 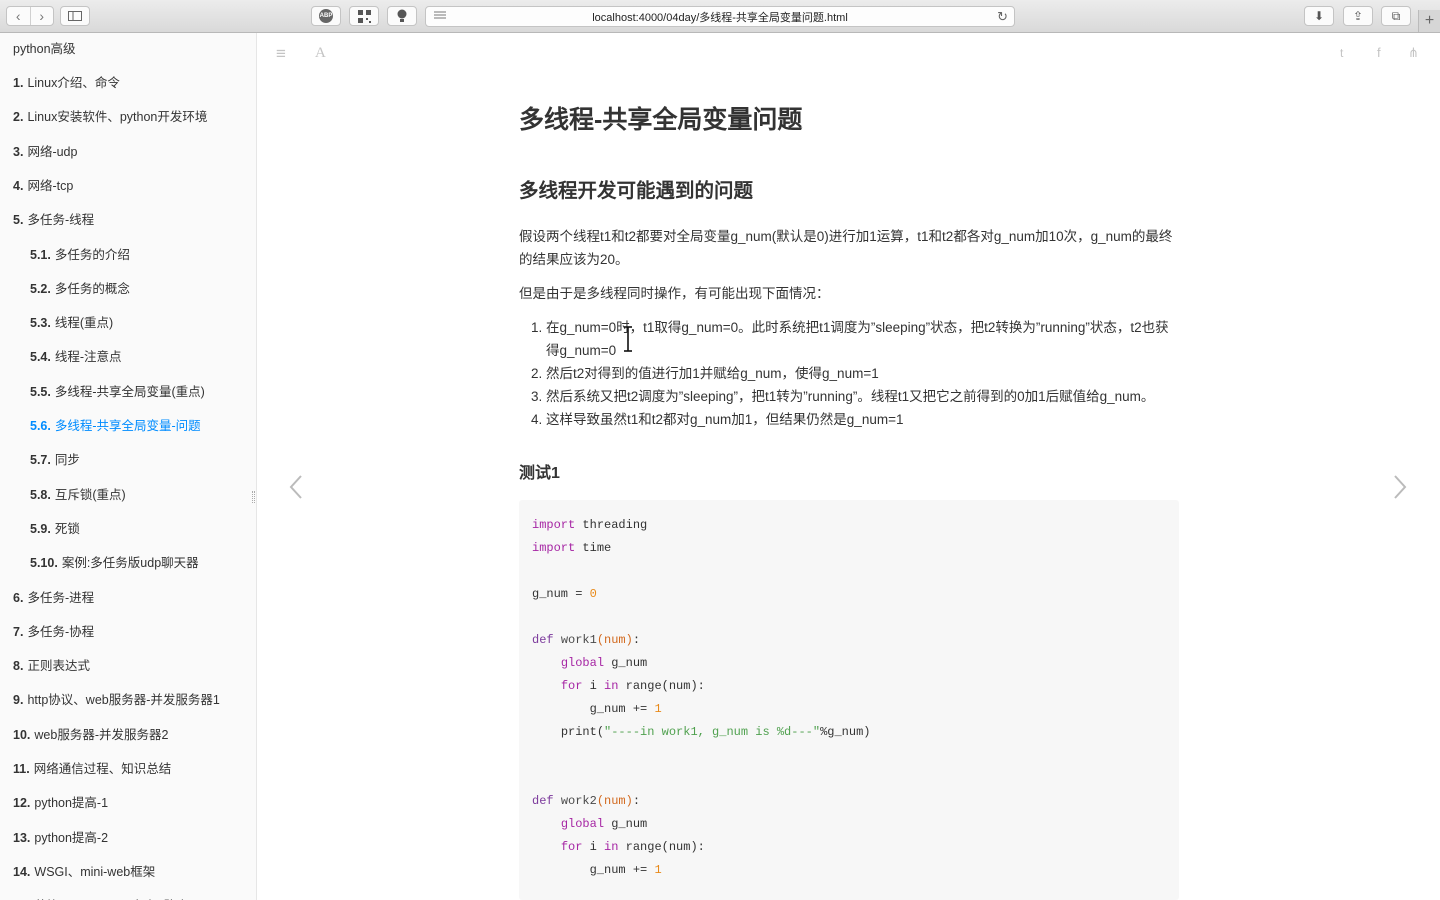 I want to click on sidebar-item-number: 5.10., so click(x=44, y=563).